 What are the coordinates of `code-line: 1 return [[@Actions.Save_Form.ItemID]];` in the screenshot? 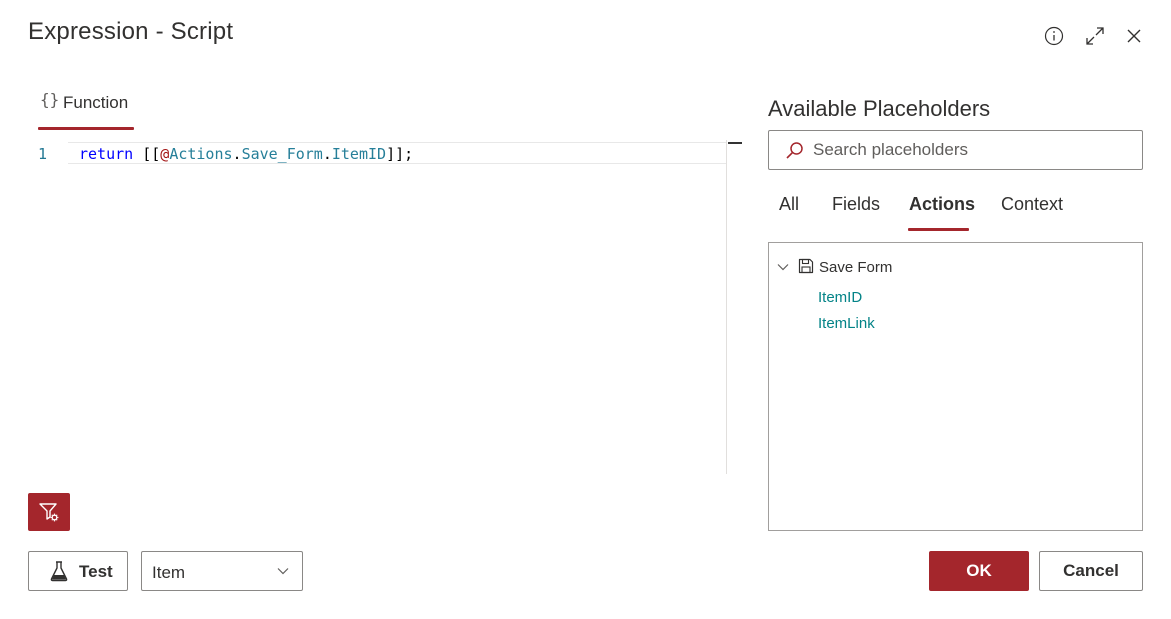 It's located at (377, 153).